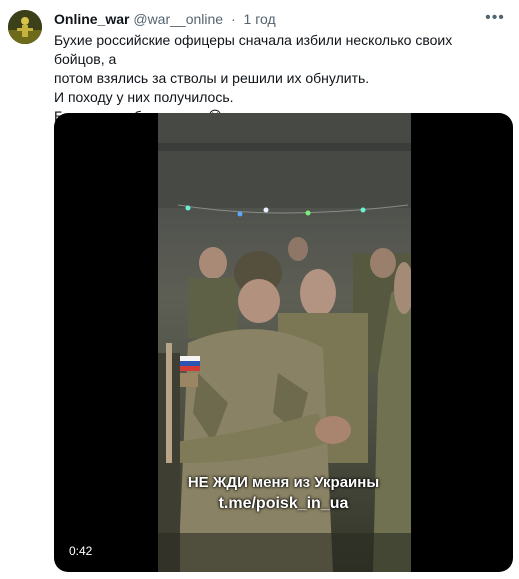 The image size is (519, 579). I want to click on tweet-text-line: И походу у них получилось., so click(144, 97).